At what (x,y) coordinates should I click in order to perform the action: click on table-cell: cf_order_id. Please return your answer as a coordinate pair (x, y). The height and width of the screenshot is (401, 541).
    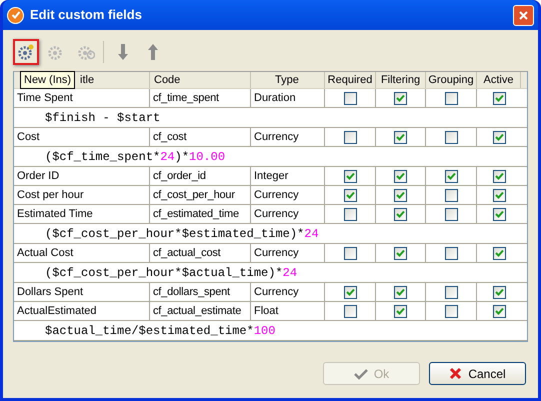
    Looking at the image, I should click on (200, 176).